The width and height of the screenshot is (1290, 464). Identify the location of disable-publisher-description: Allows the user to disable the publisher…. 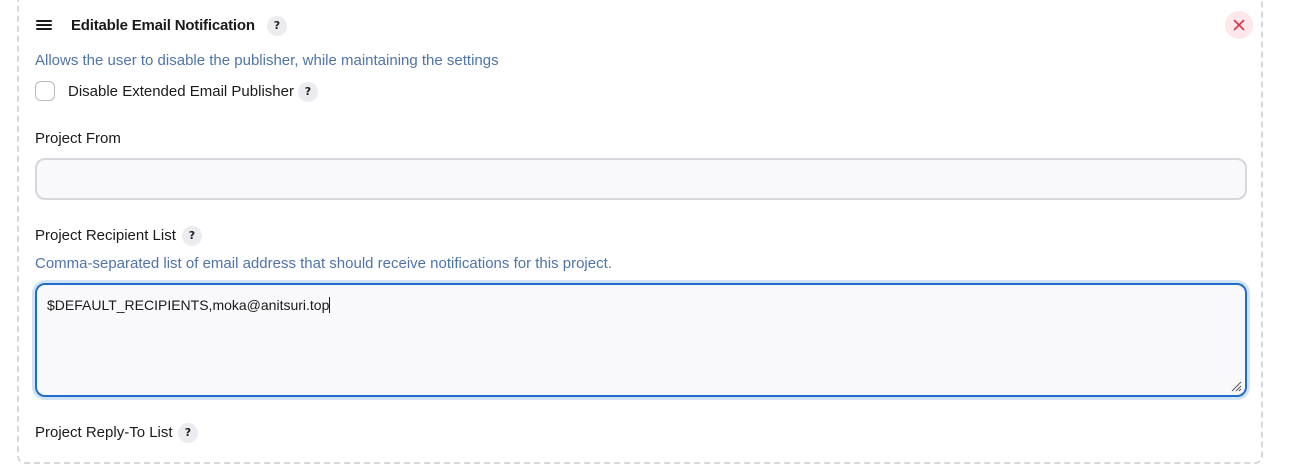
(267, 60).